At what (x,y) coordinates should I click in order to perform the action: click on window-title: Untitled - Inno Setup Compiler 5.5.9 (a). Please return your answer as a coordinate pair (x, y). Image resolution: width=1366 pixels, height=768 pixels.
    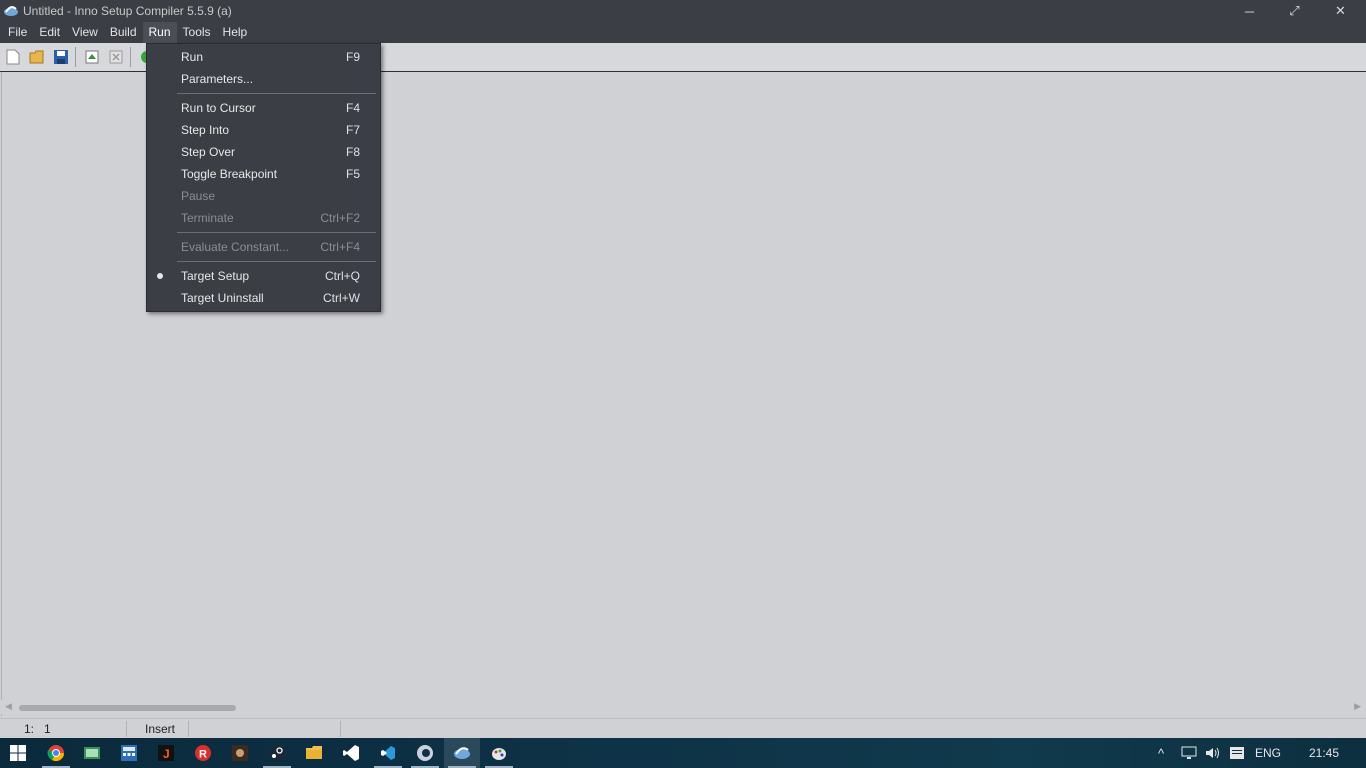
    Looking at the image, I should click on (127, 11).